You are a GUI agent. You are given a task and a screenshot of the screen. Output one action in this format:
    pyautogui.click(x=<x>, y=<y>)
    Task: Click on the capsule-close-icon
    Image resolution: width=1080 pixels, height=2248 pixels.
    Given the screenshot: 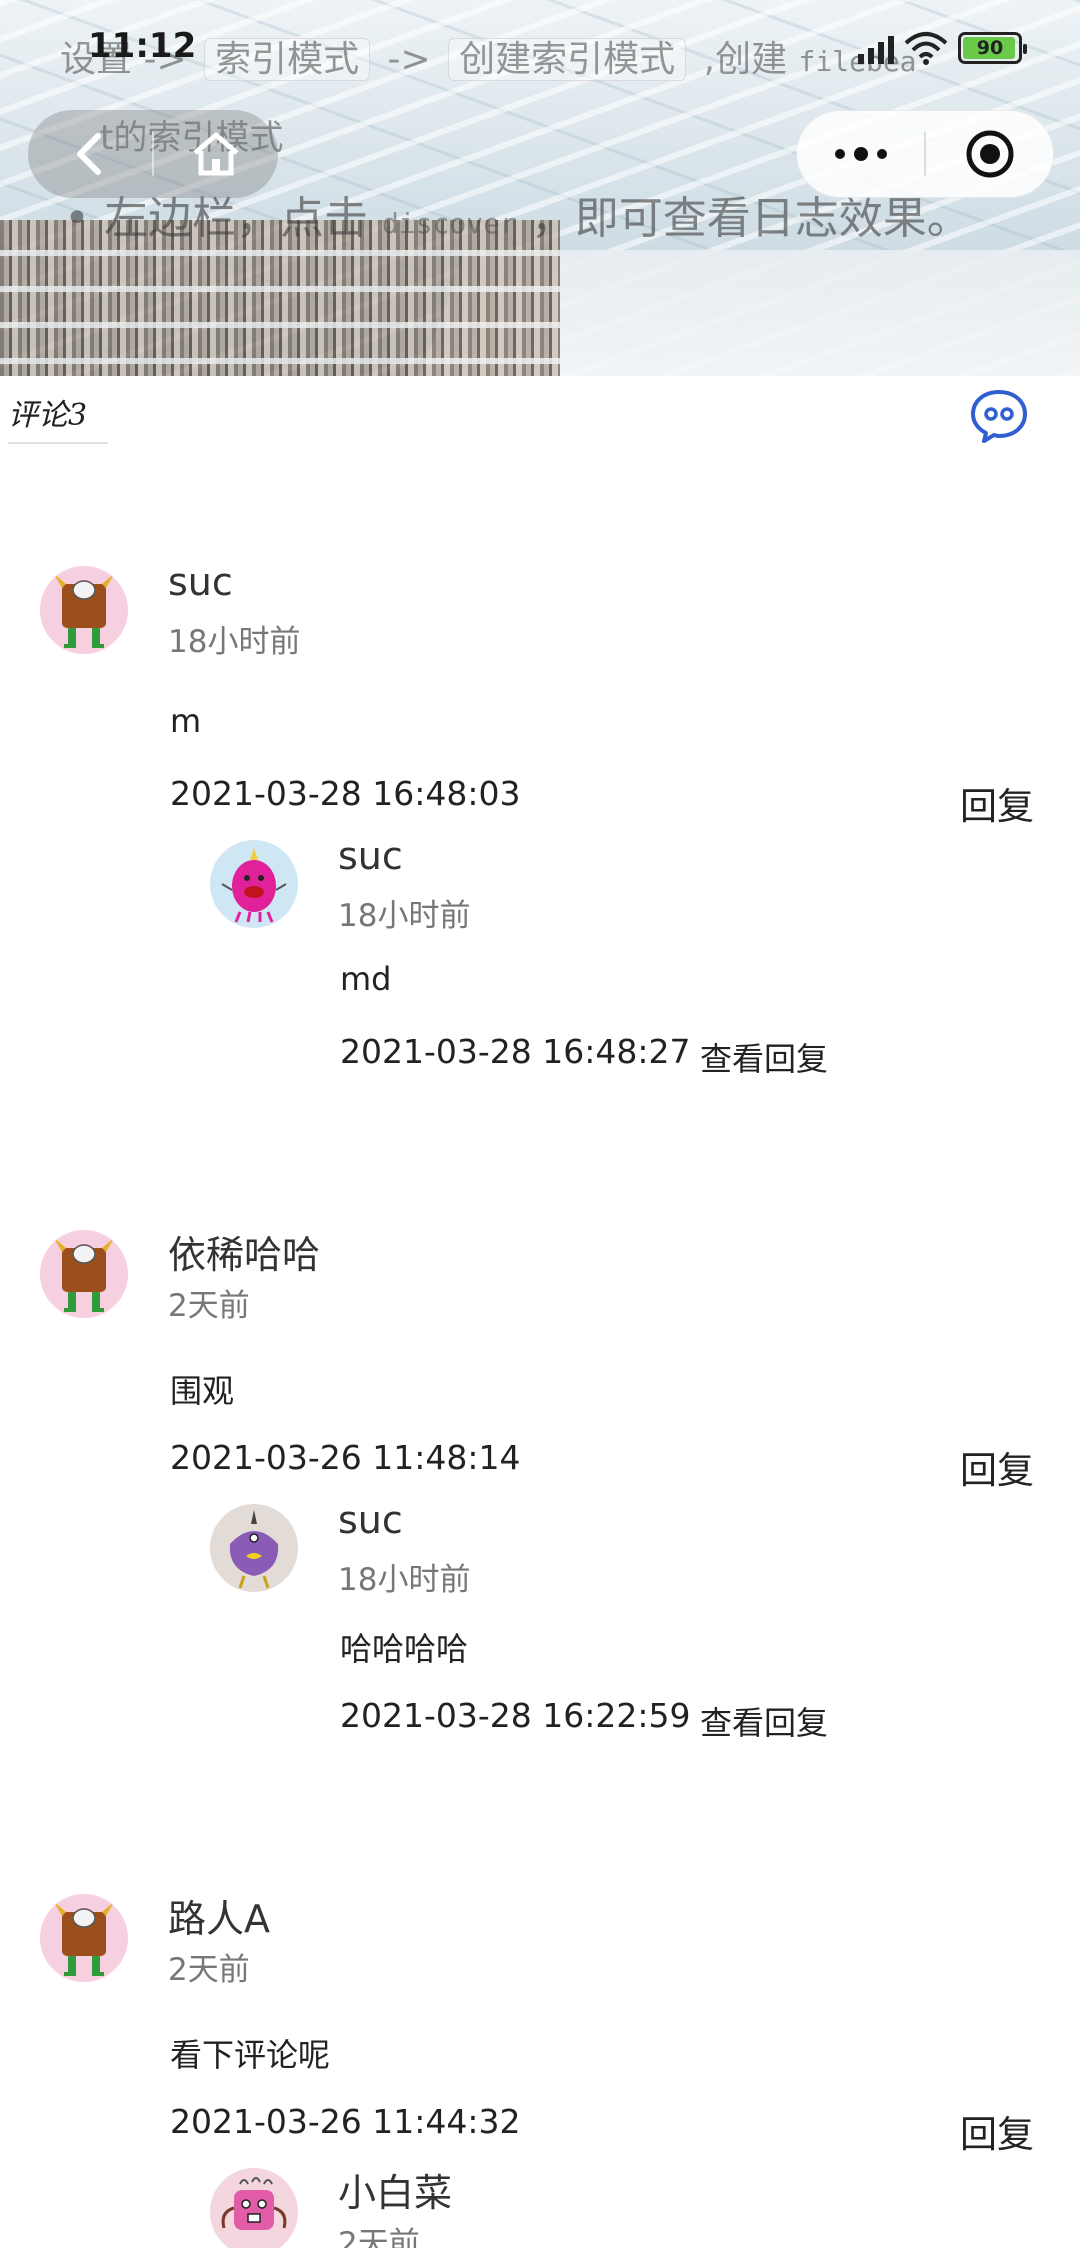 What is the action you would take?
    pyautogui.click(x=989, y=154)
    